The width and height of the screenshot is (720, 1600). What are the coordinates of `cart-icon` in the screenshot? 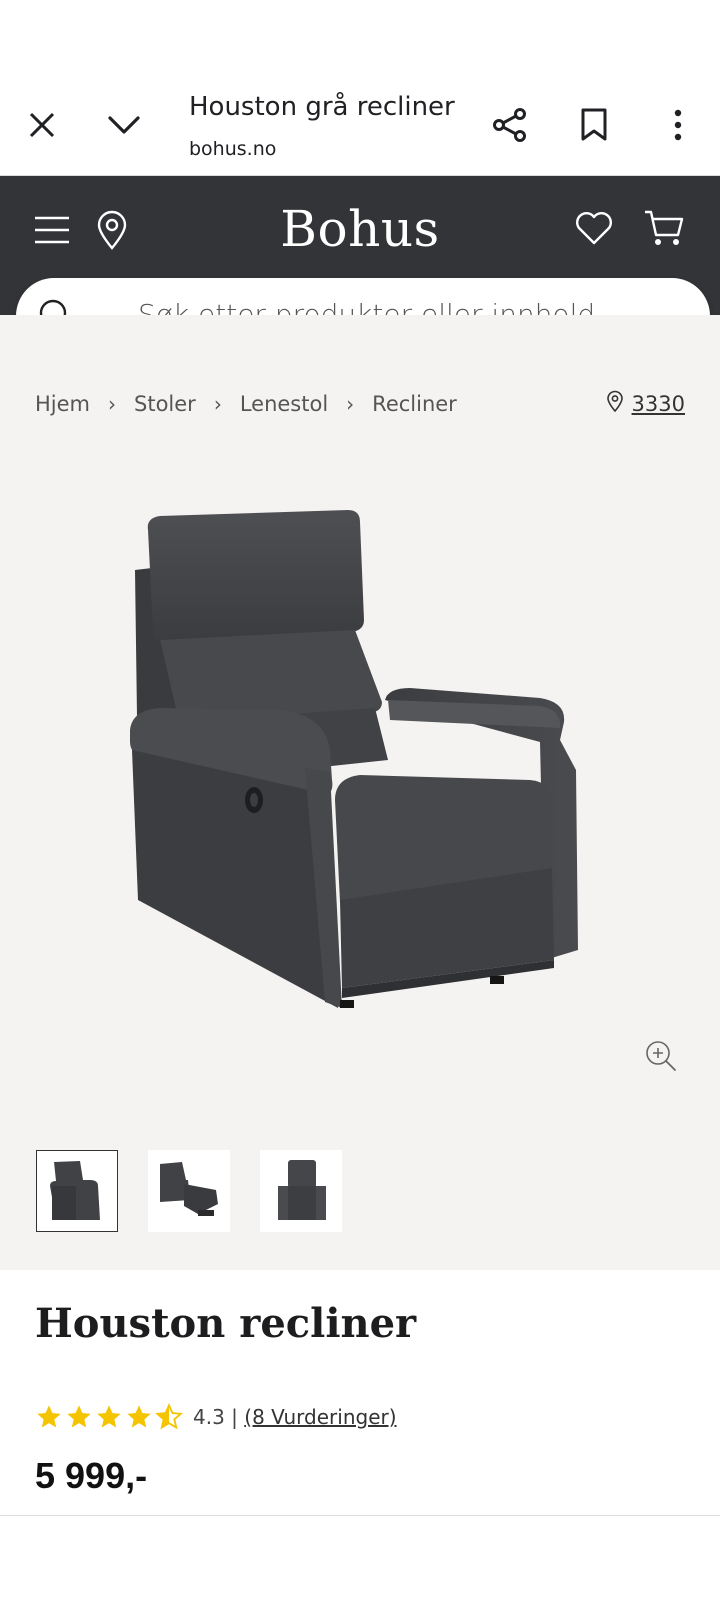 It's located at (664, 228).